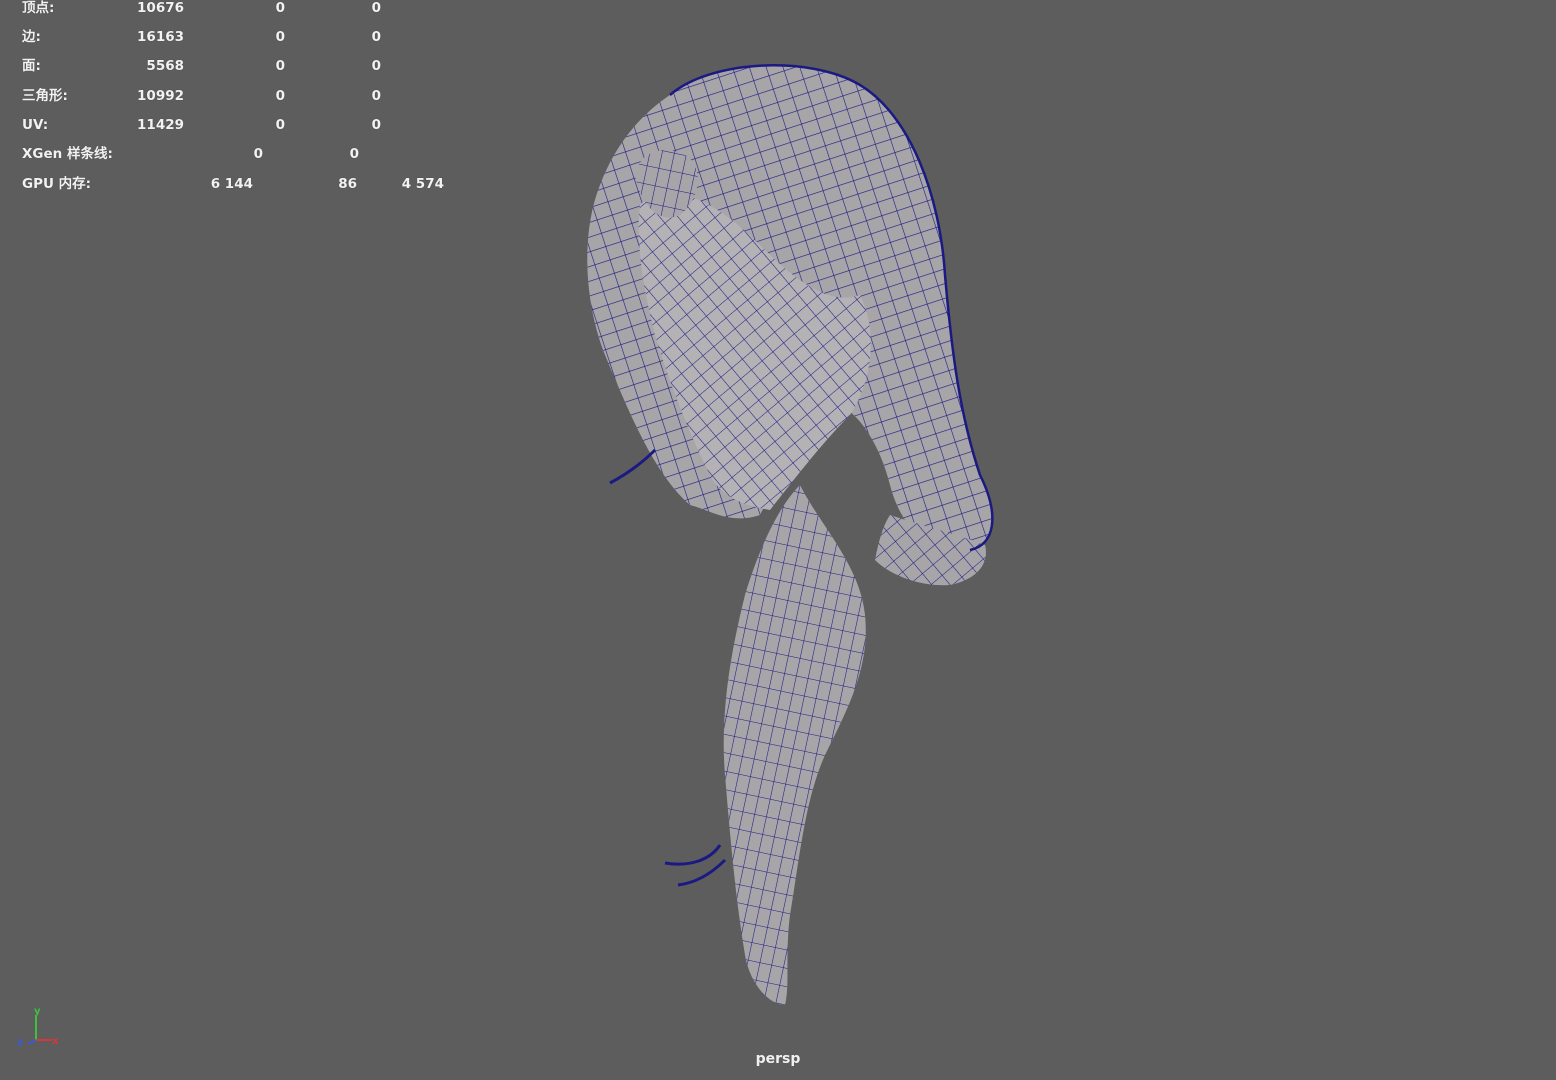 The height and width of the screenshot is (1080, 1556). What do you see at coordinates (693, 855) in the screenshot?
I see `hair-strand-bottom-left` at bounding box center [693, 855].